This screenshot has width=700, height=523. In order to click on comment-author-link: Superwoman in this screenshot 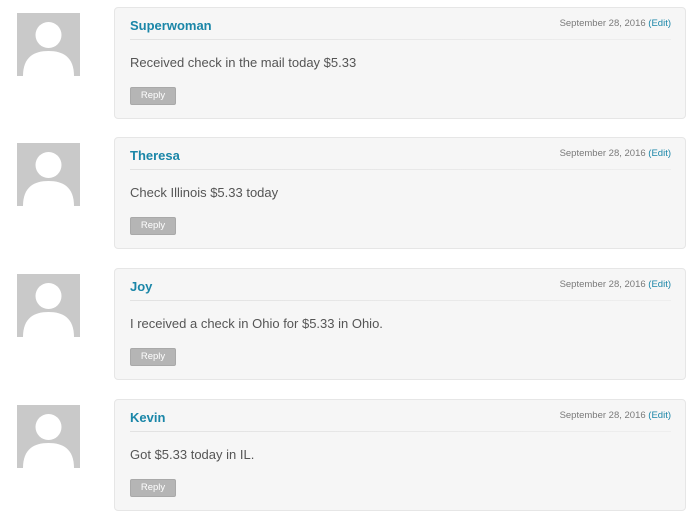, I will do `click(171, 25)`.